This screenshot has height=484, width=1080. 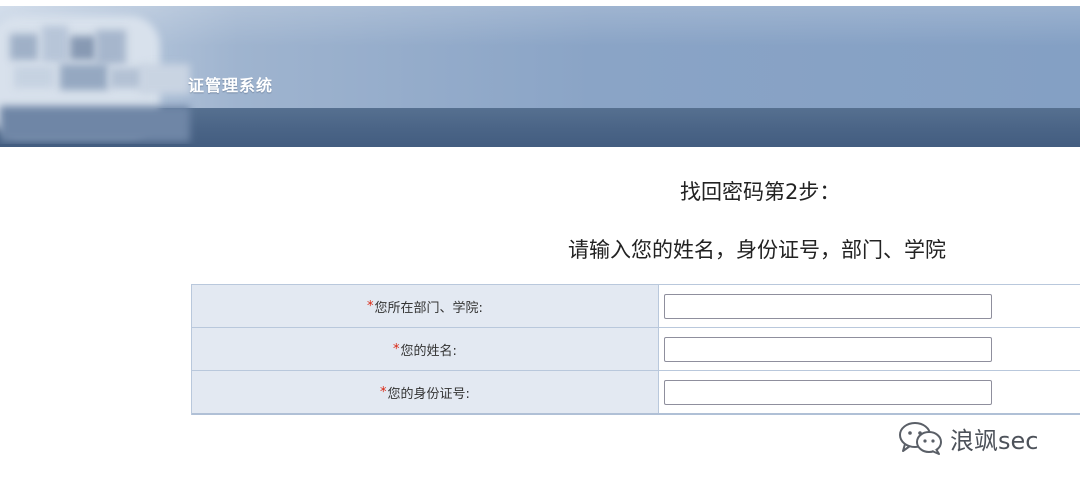 I want to click on watermark: 浪飒sec, so click(x=968, y=438).